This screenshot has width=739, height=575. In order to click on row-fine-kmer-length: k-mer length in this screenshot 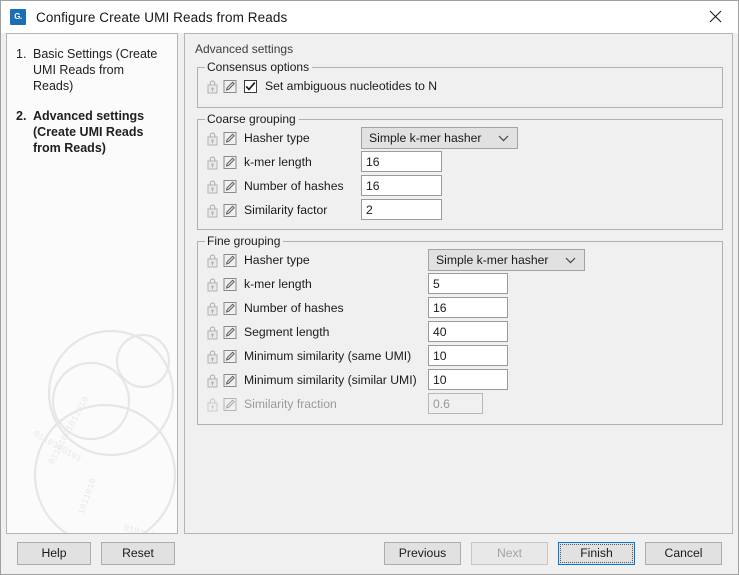, I will do `click(460, 284)`.